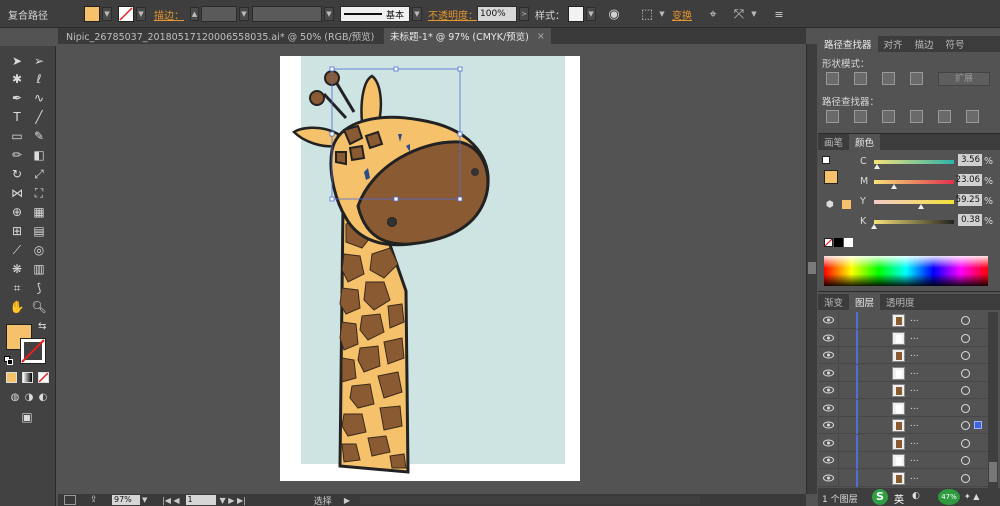  I want to click on channel-c-thumb, so click(877, 166).